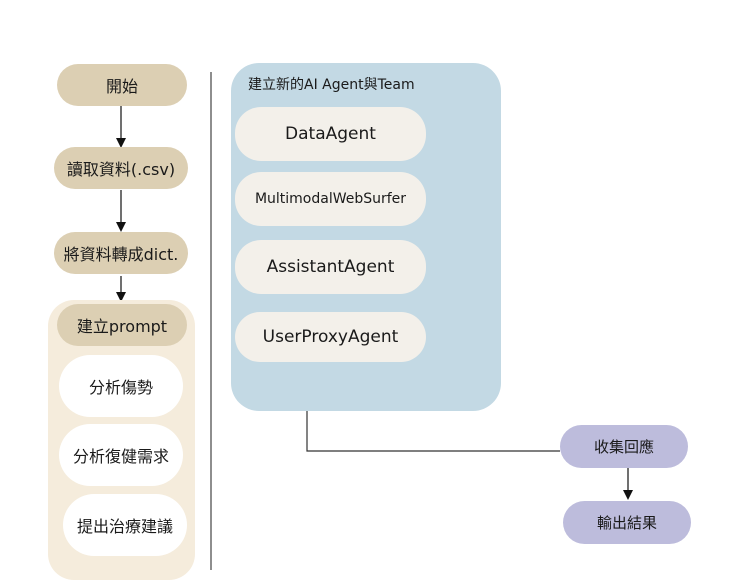 This screenshot has width=749, height=580. I want to click on output-label: 輸出結果, so click(626, 523).